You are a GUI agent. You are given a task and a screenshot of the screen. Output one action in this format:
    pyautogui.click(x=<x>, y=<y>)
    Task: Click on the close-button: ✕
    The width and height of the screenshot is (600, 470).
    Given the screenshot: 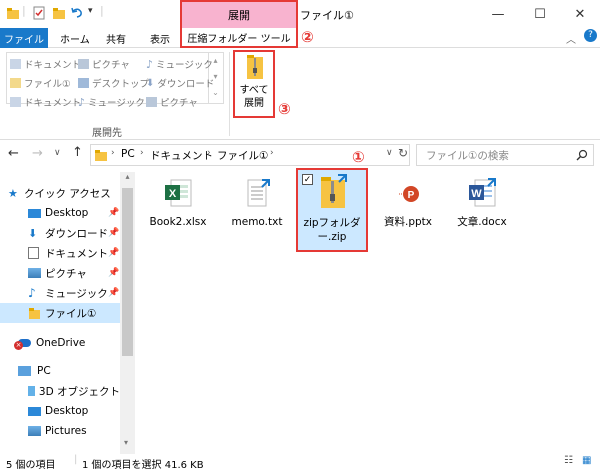 What is the action you would take?
    pyautogui.click(x=580, y=14)
    